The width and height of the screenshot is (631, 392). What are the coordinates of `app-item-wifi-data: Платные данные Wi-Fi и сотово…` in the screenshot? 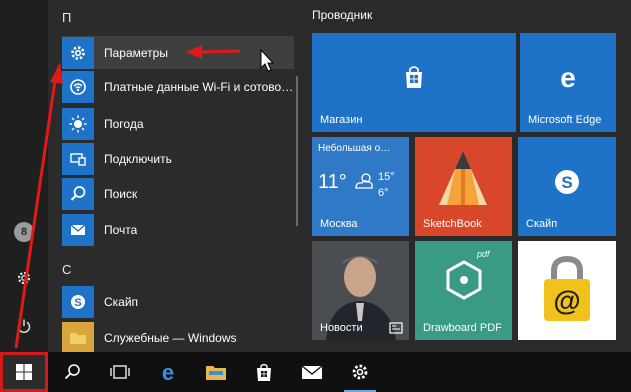 It's located at (178, 86).